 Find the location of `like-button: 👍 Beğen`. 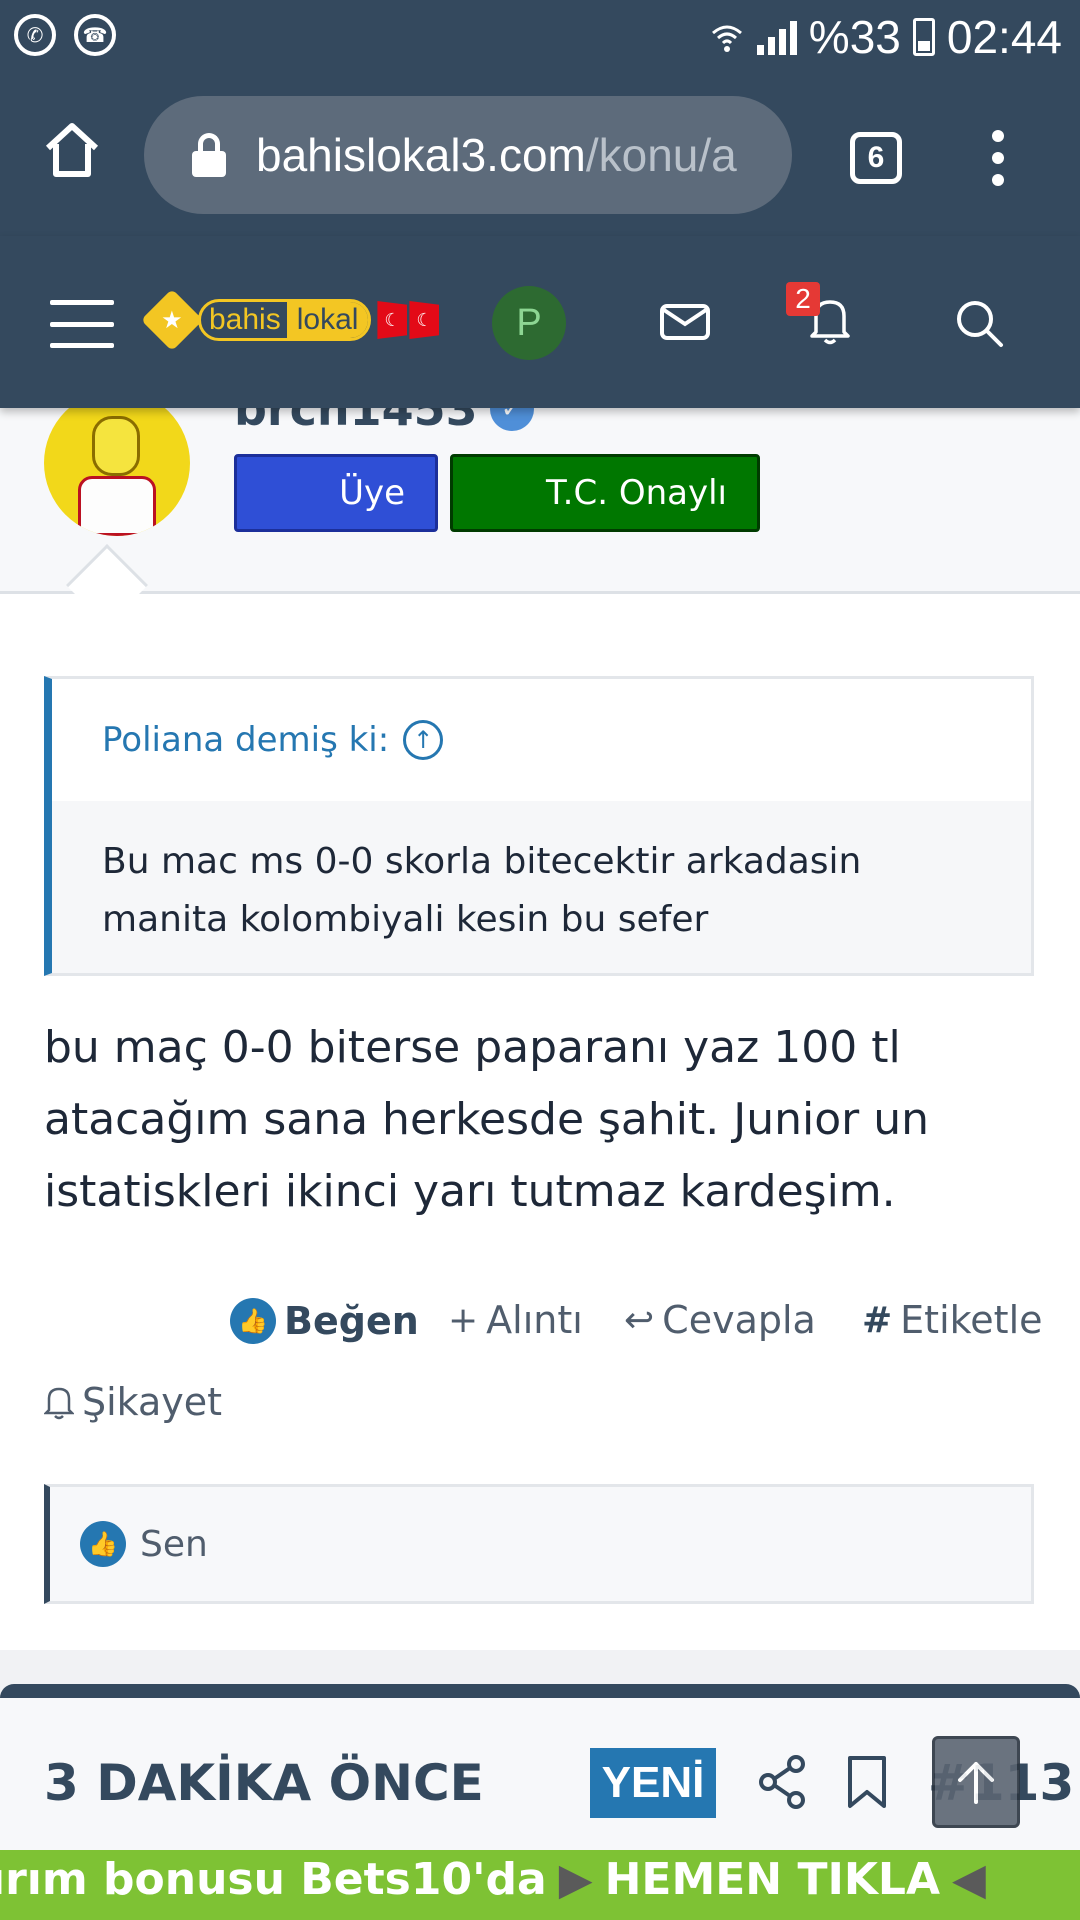

like-button: 👍 Beğen is located at coordinates (324, 1321).